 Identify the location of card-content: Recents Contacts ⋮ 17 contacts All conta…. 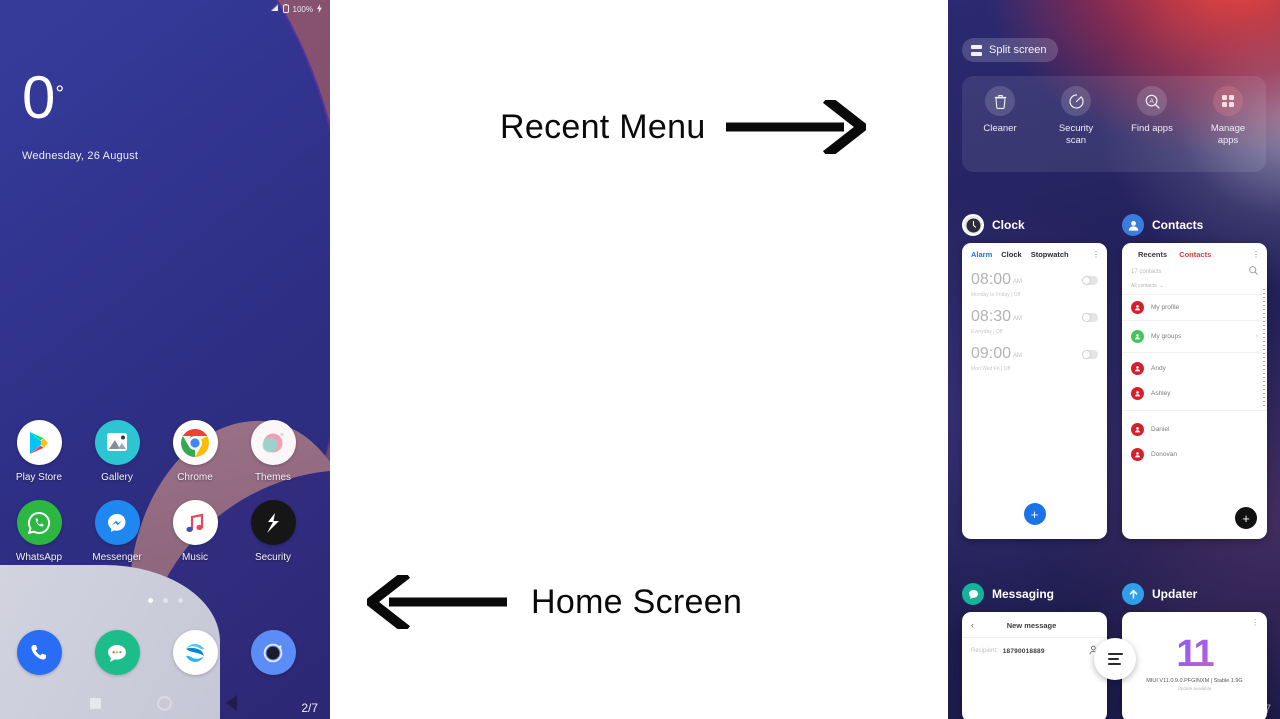
(1194, 391).